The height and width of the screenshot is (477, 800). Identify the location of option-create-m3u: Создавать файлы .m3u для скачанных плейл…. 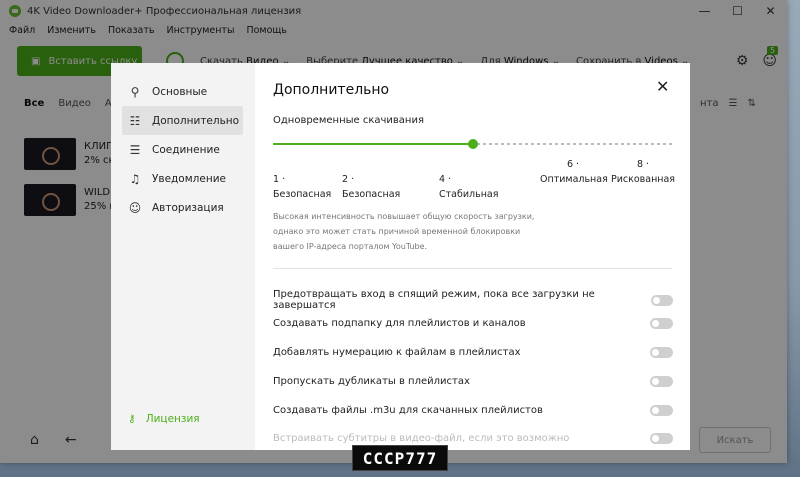
(473, 410).